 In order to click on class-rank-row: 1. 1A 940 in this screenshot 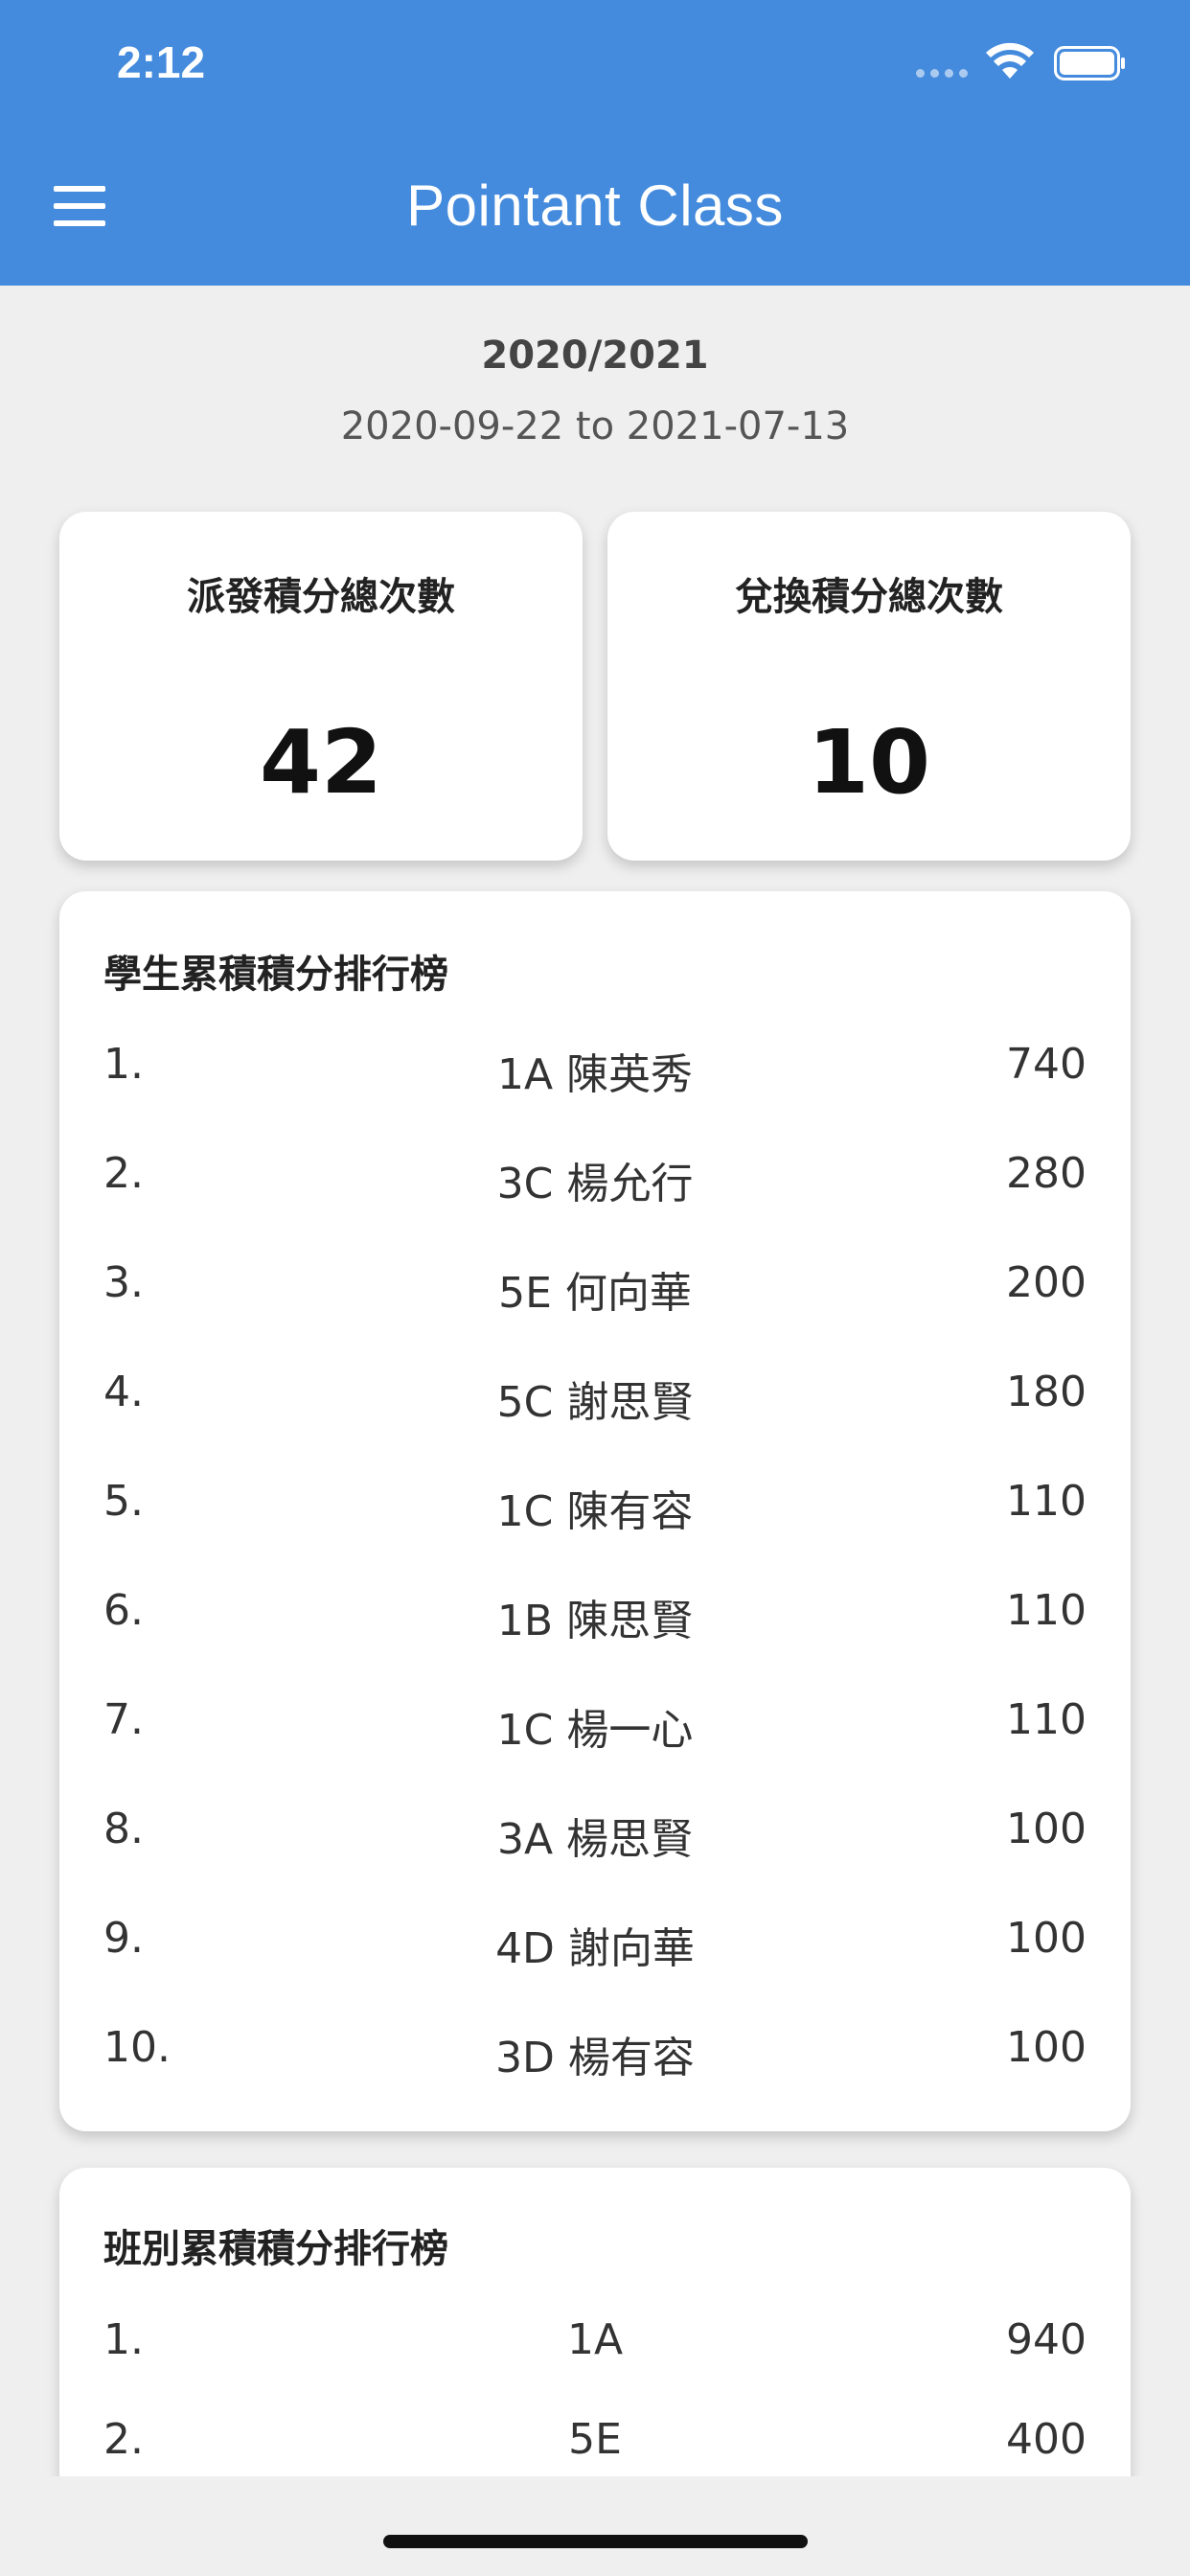, I will do `click(595, 2342)`.